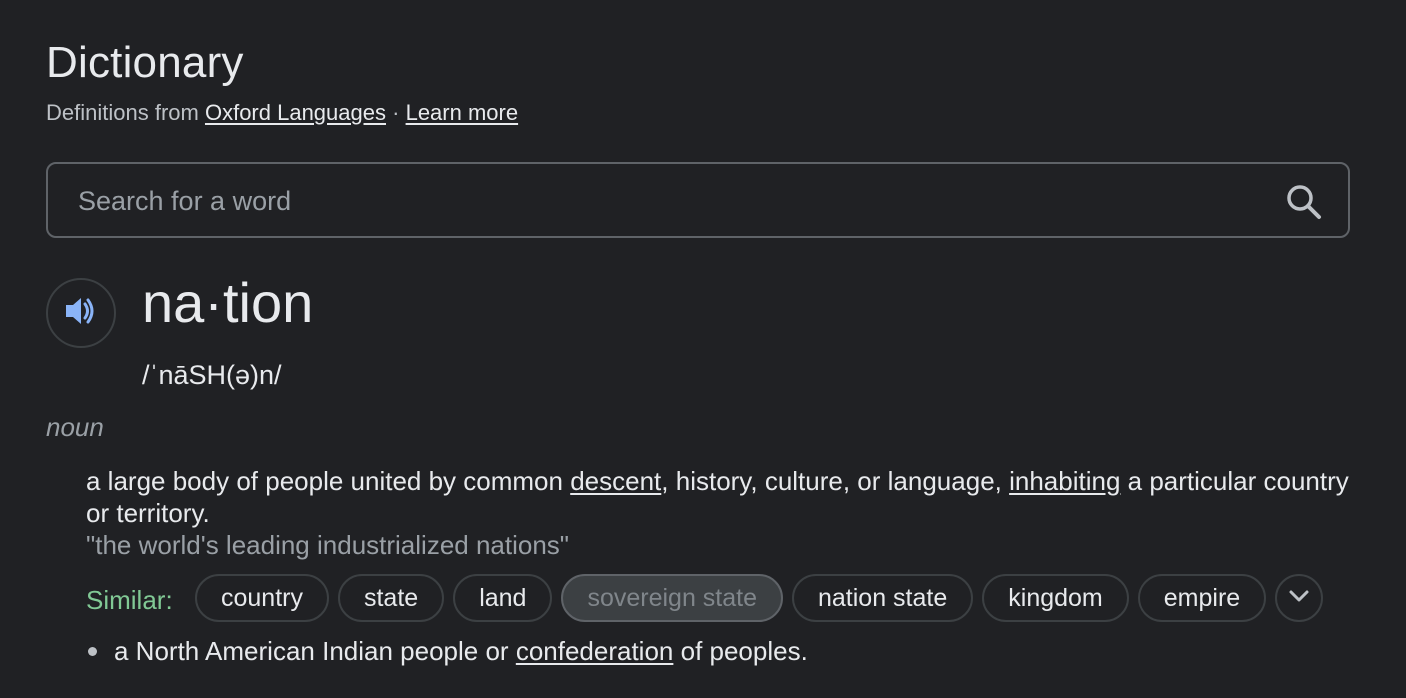 This screenshot has height=698, width=1406. I want to click on headword: na·tion, so click(228, 302).